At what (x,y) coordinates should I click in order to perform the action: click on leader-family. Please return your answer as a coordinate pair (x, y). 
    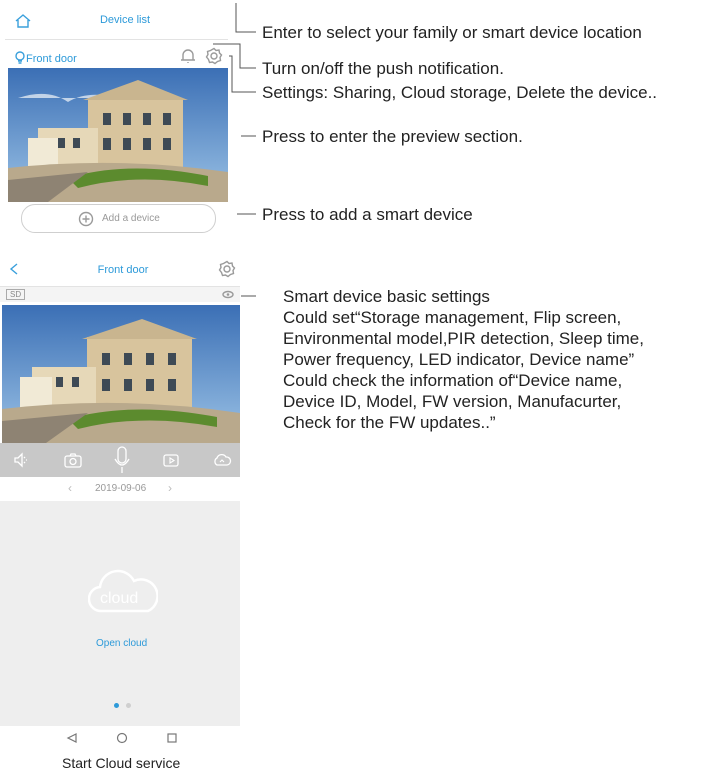
    Looking at the image, I should click on (245, 18).